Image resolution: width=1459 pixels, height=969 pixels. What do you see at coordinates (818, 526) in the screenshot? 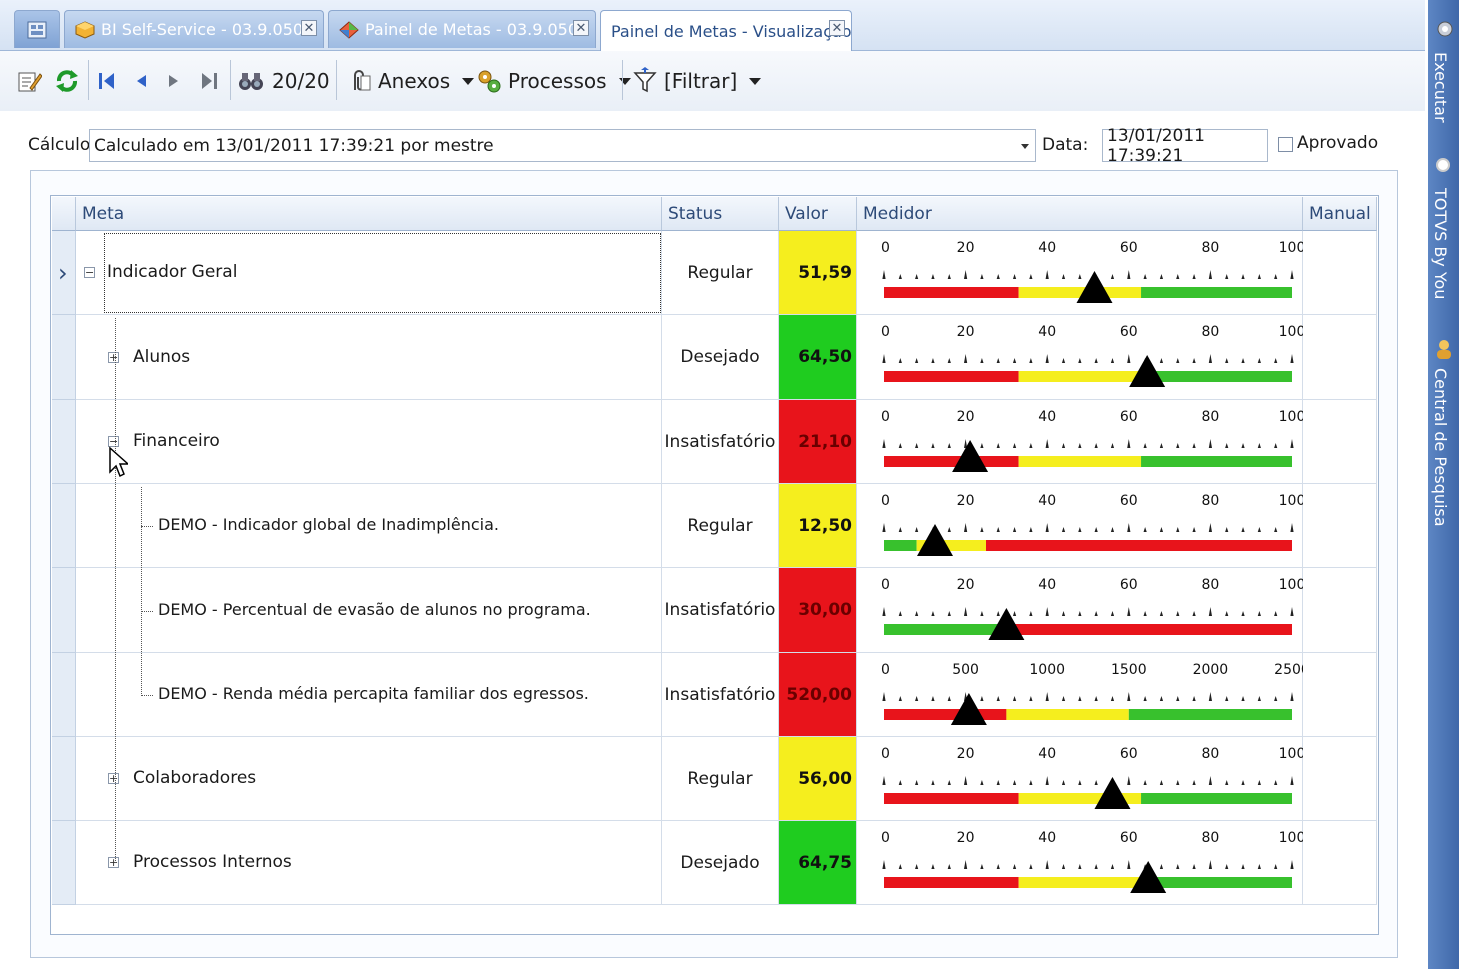
I see `valor-cell: 12,50` at bounding box center [818, 526].